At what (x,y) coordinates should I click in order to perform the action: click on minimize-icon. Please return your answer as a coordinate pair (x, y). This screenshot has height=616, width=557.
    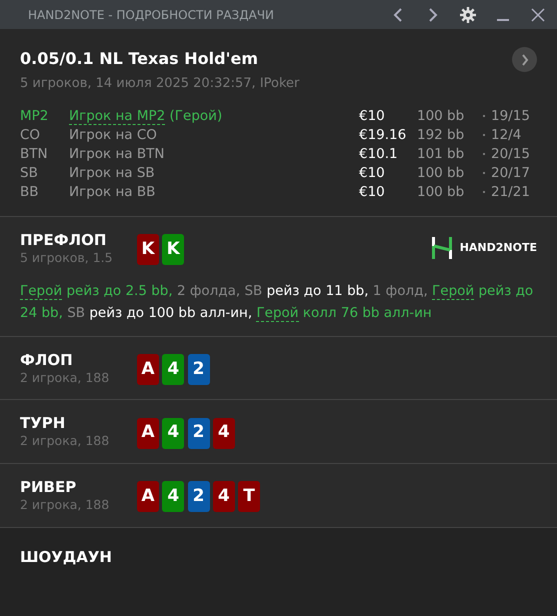
    Looking at the image, I should click on (503, 19).